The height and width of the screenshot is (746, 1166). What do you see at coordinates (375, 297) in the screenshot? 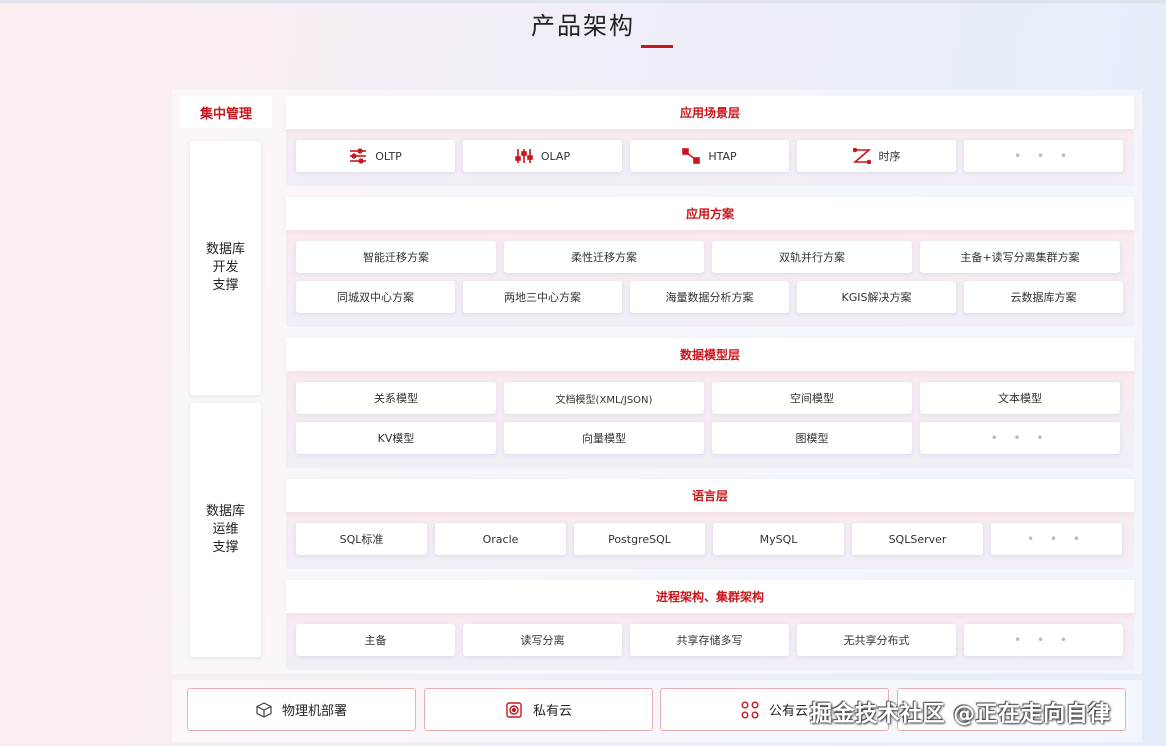
I see `solution-item: 同城双中心方案` at bounding box center [375, 297].